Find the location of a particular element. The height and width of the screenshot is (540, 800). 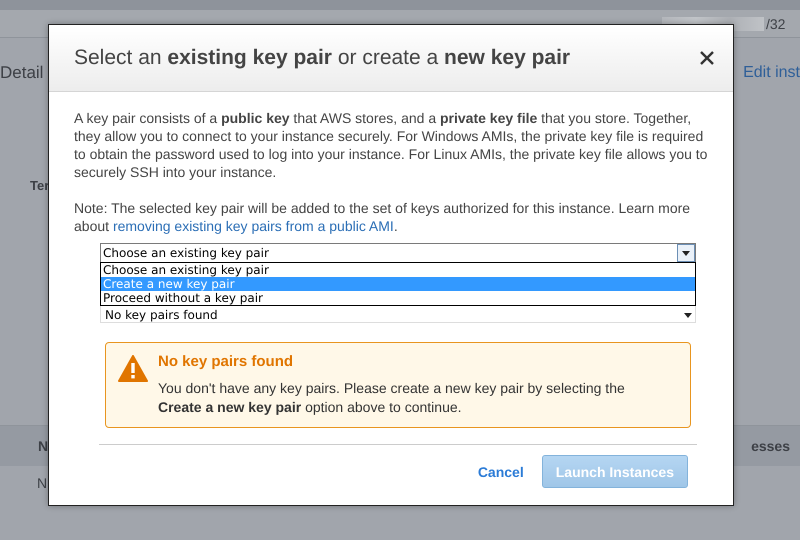

dropdown-option: Create a new key pair is located at coordinates (398, 284).